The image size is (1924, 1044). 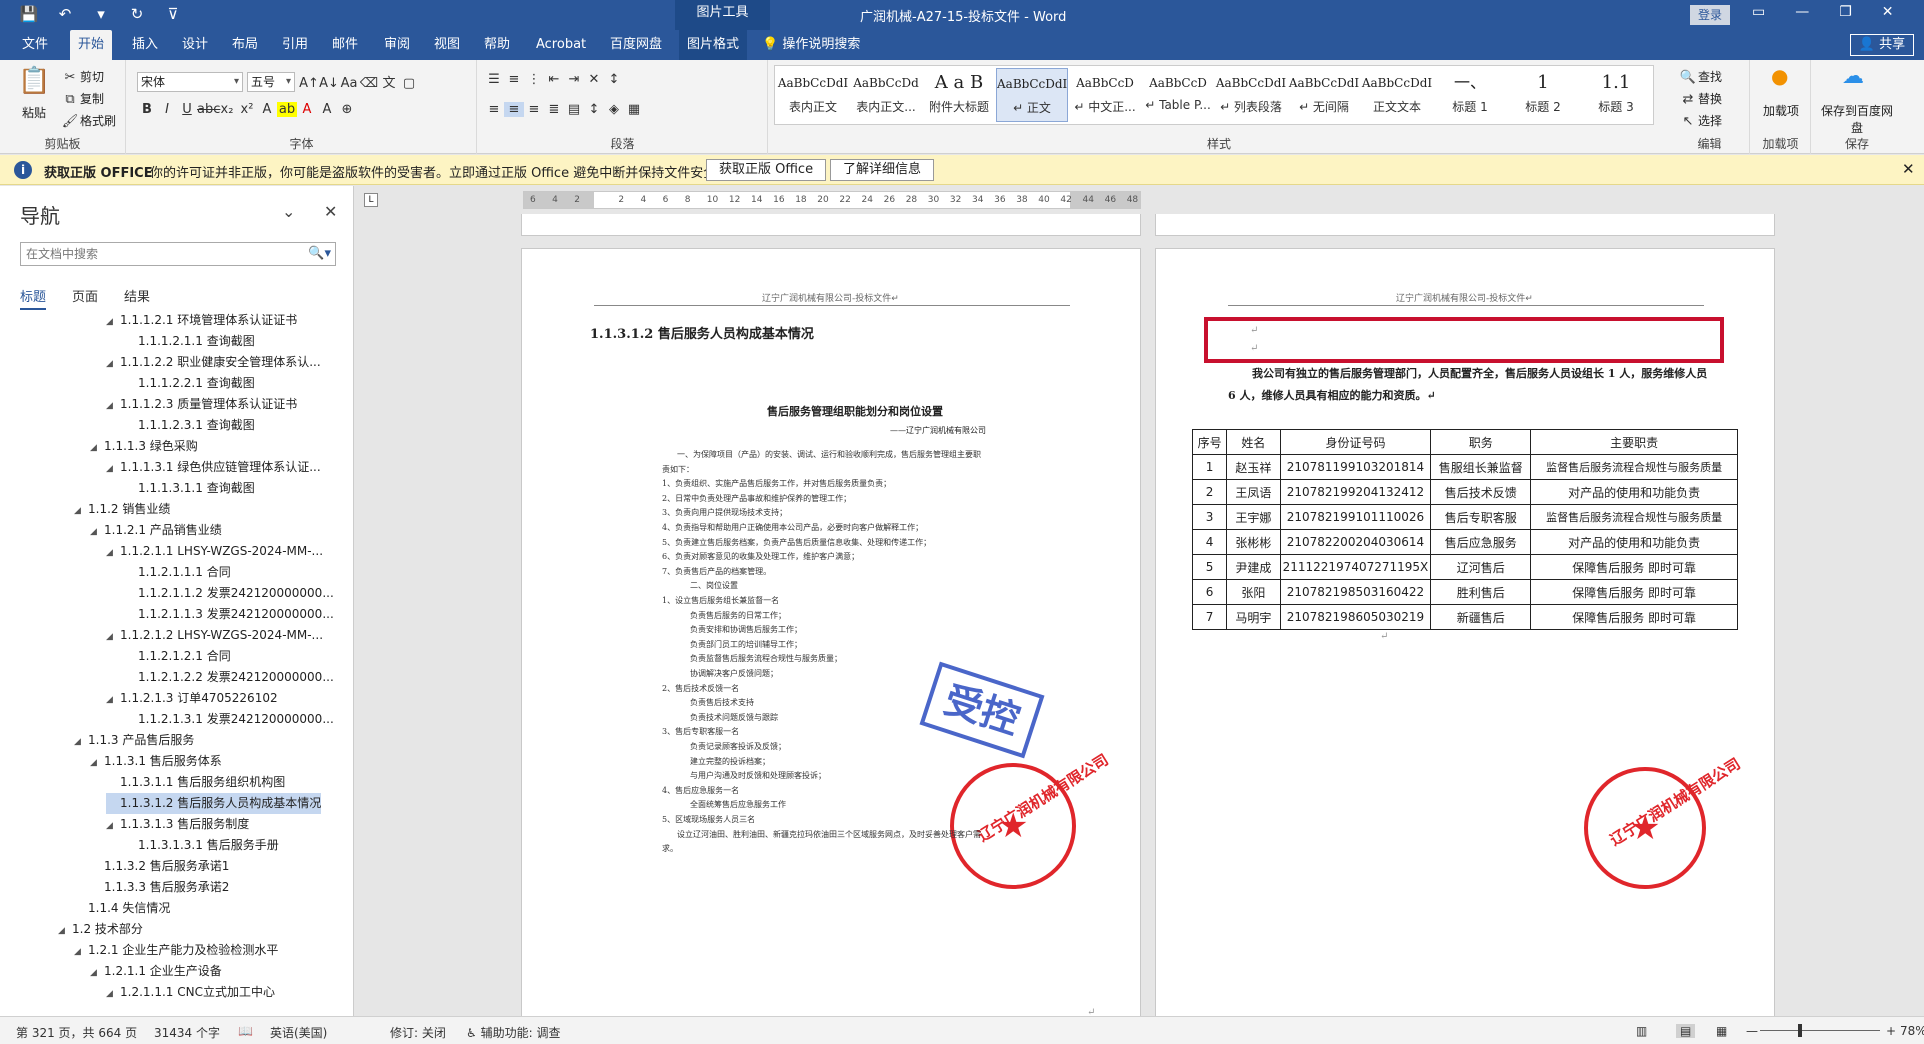 What do you see at coordinates (813, 95) in the screenshot?
I see `style-item: AaBbCcDdI 表内正文` at bounding box center [813, 95].